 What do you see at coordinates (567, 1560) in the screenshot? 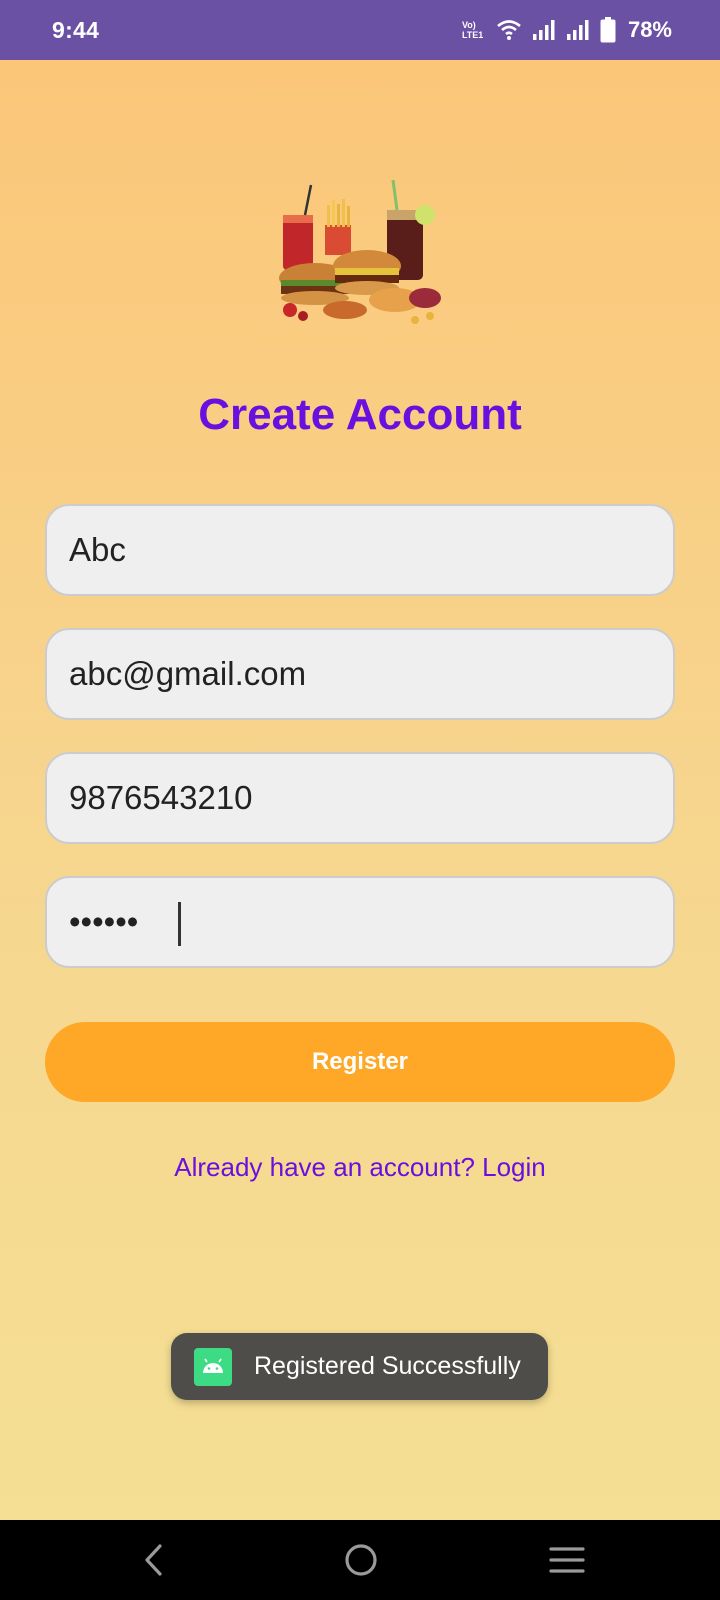
I see `recents-icon` at bounding box center [567, 1560].